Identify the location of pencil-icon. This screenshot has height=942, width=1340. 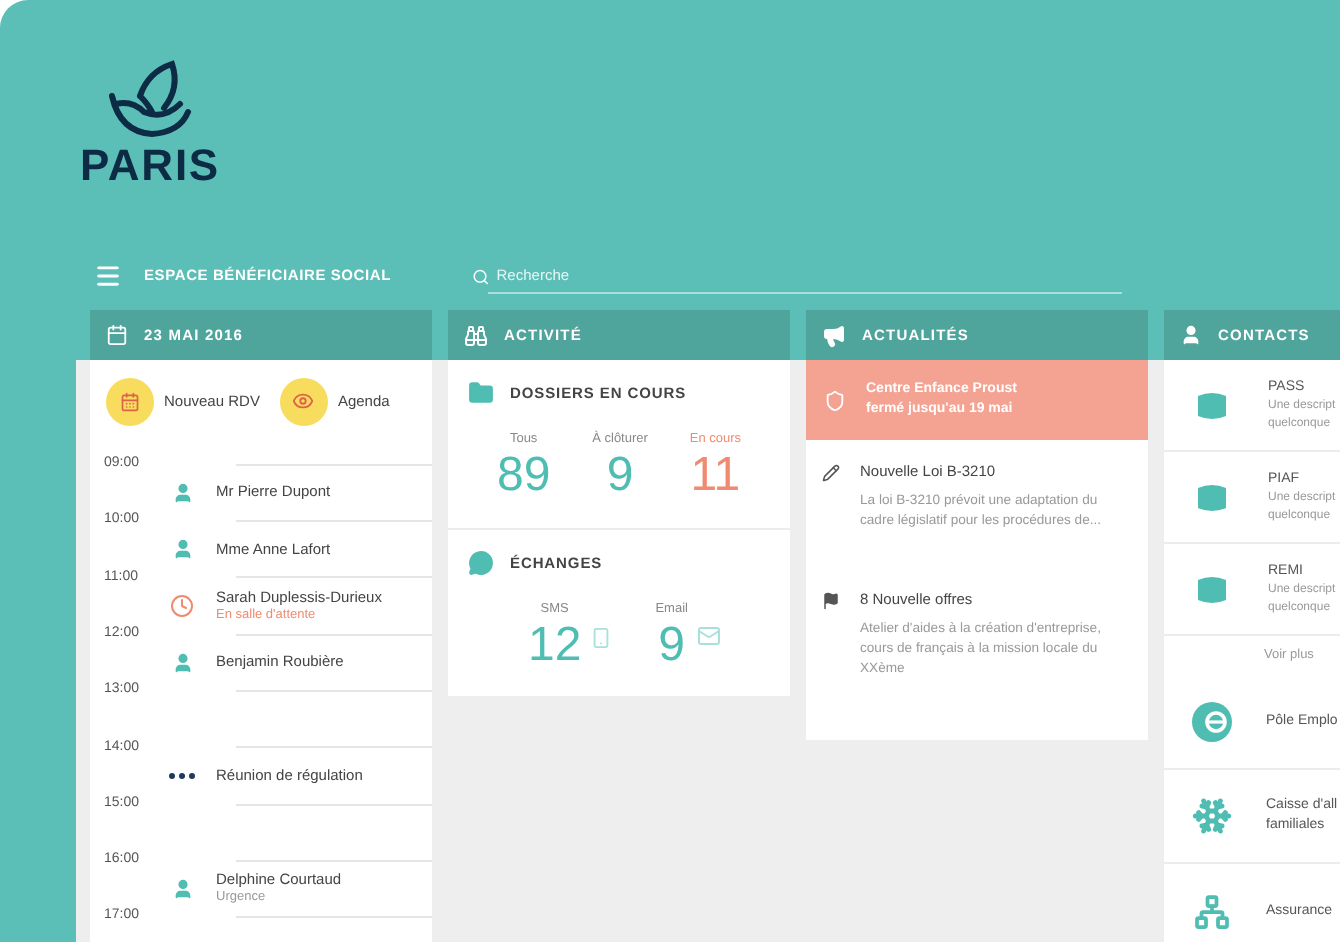
(831, 473).